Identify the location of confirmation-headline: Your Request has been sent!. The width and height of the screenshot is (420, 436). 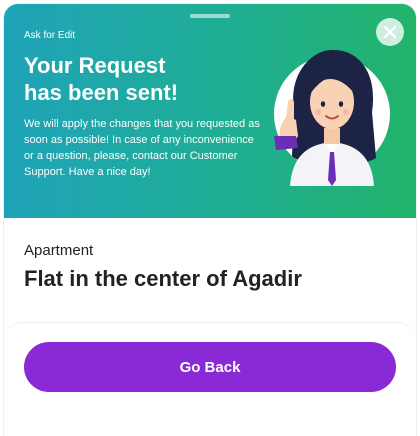
(139, 79).